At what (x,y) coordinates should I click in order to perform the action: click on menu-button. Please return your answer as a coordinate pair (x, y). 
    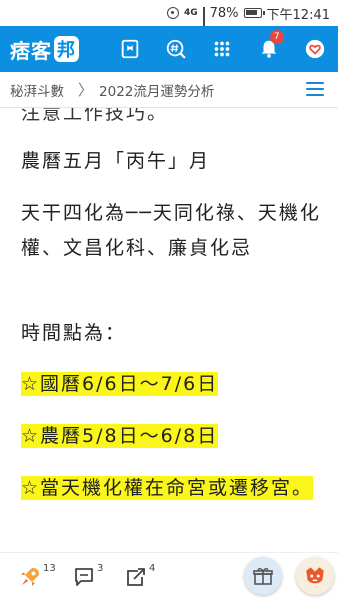
    Looking at the image, I should click on (315, 89).